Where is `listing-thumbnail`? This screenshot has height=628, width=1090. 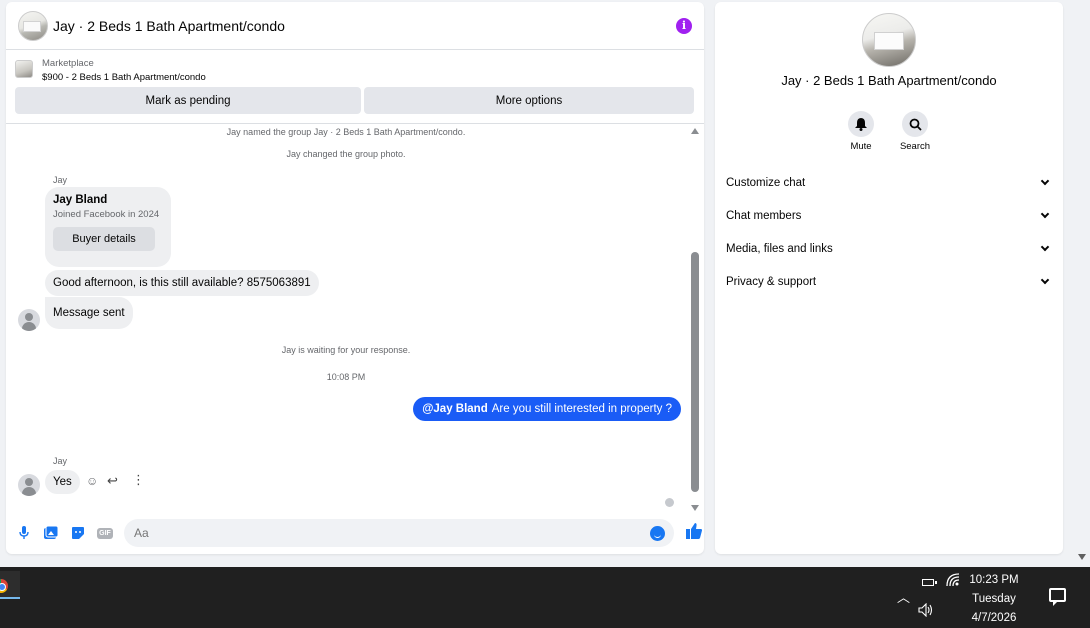 listing-thumbnail is located at coordinates (24, 69).